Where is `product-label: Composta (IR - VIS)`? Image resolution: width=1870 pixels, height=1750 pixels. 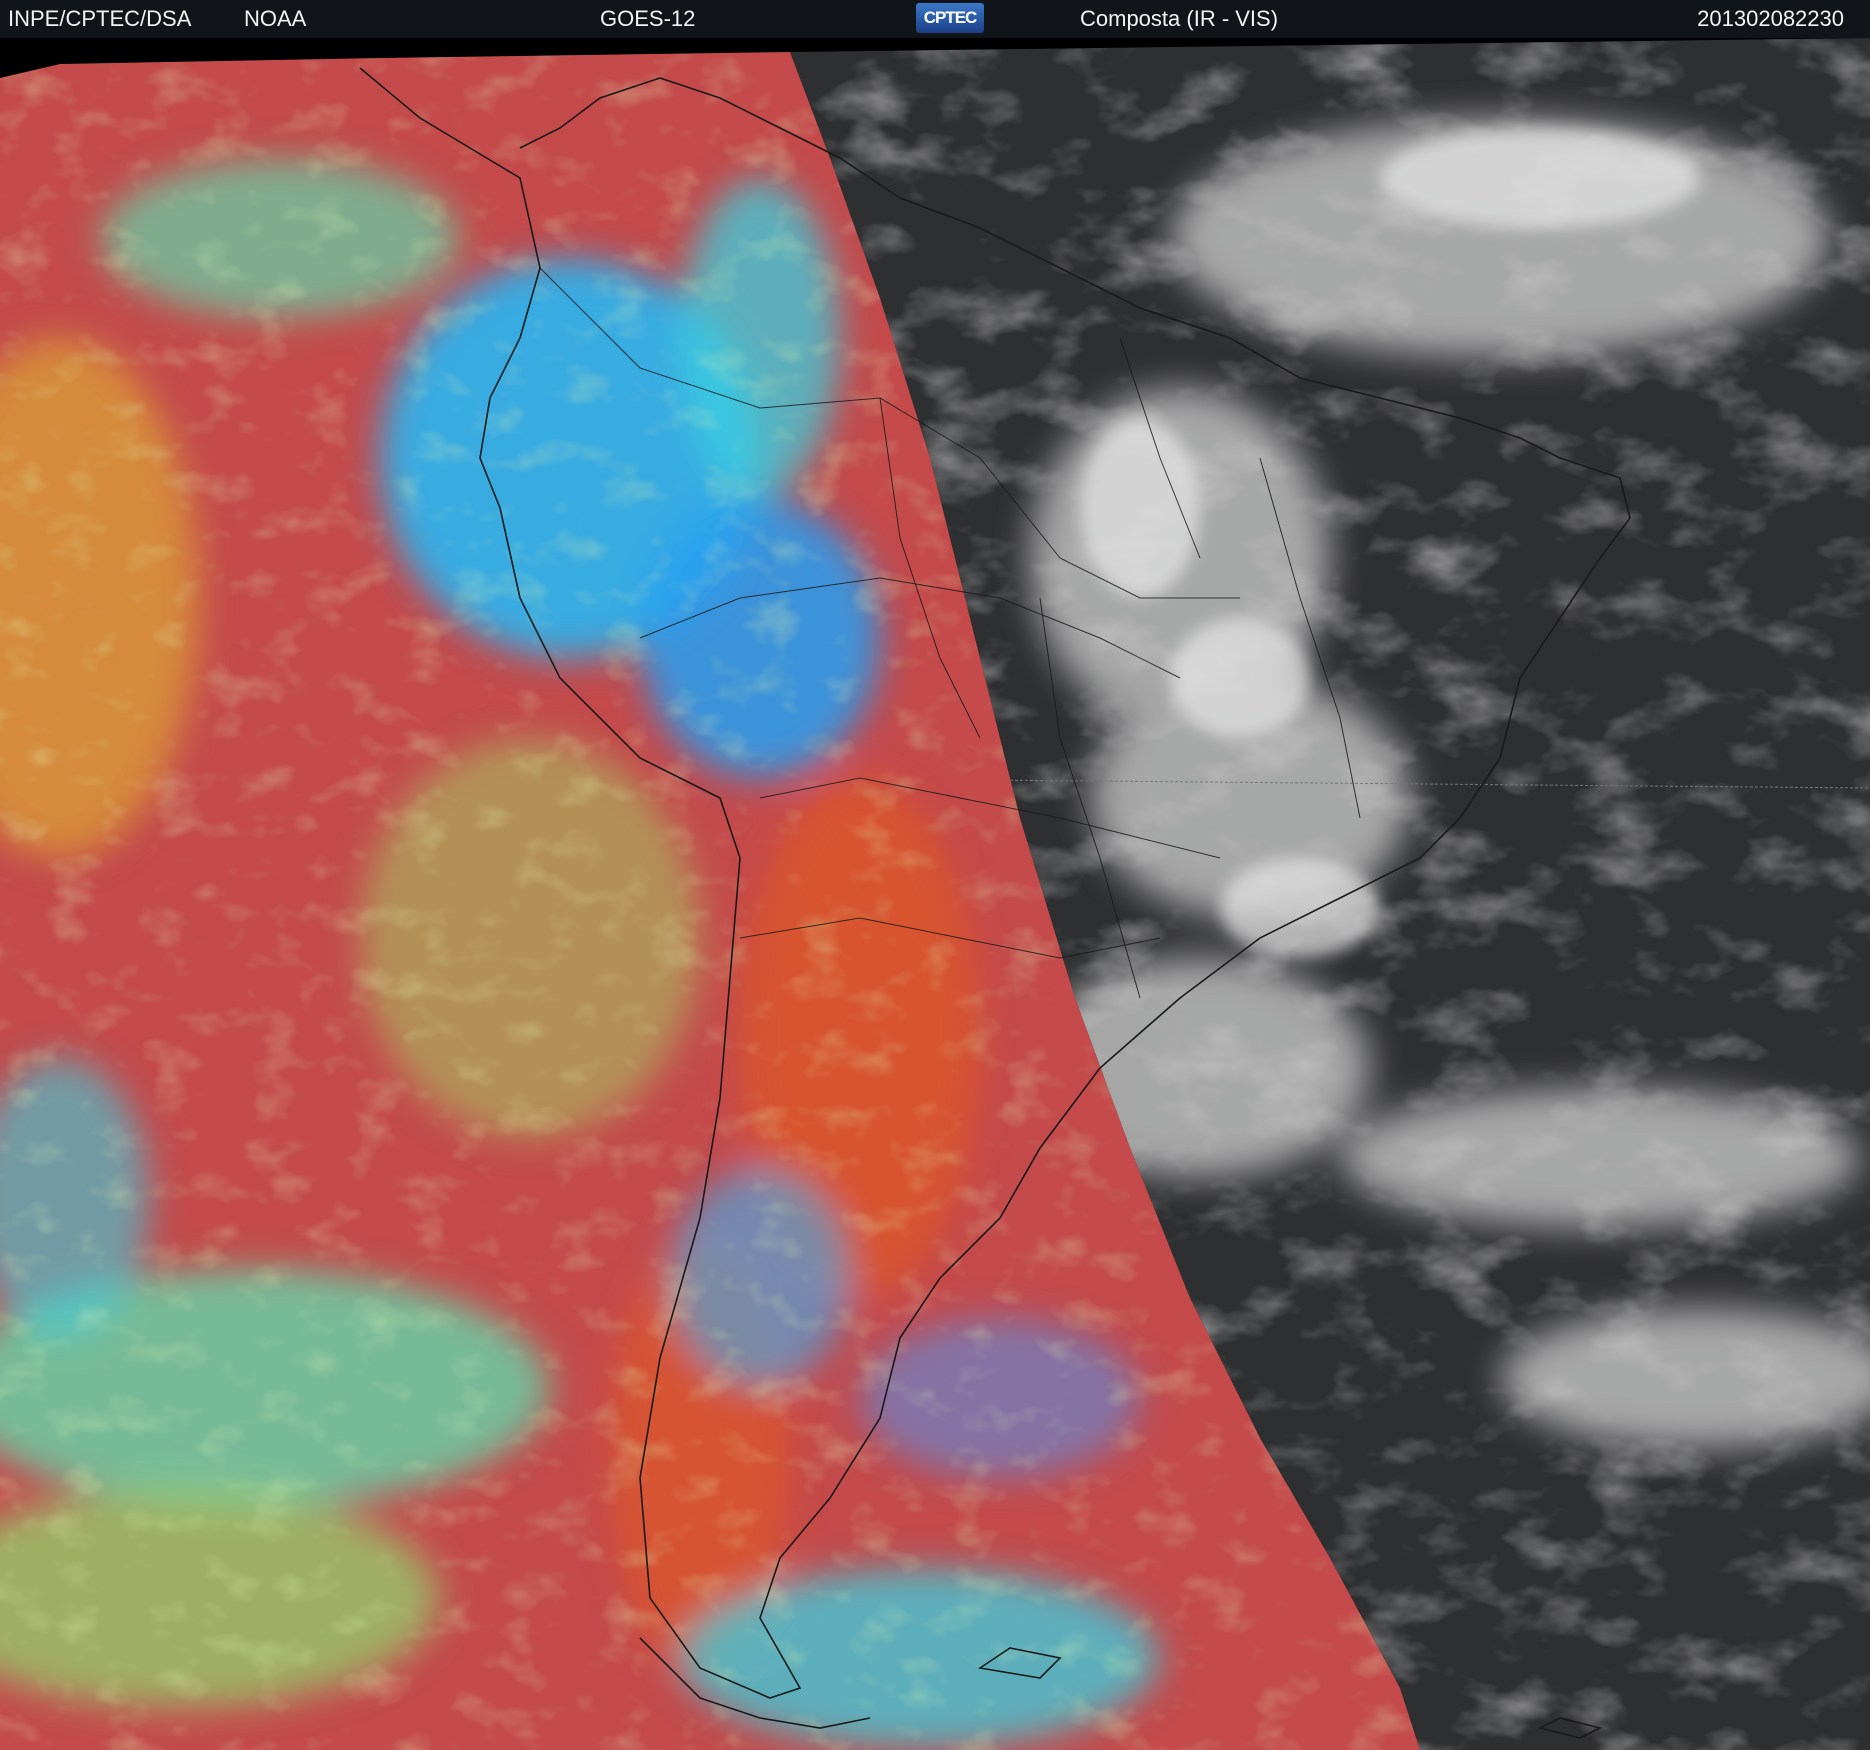
product-label: Composta (IR - VIS) is located at coordinates (1179, 18).